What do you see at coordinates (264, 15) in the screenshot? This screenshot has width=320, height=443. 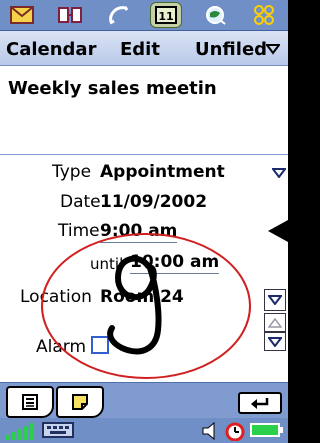 I see `apps-icon` at bounding box center [264, 15].